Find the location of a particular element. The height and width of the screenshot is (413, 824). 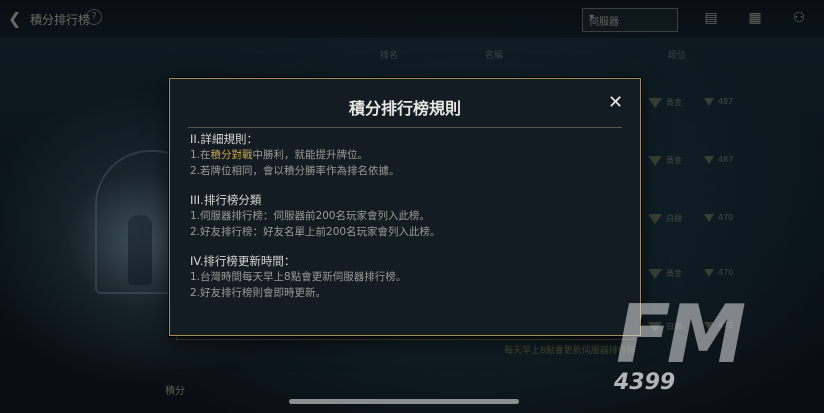

rule-line: 1.在積分對戰中勝利，就能提升牌位。 is located at coordinates (279, 155).